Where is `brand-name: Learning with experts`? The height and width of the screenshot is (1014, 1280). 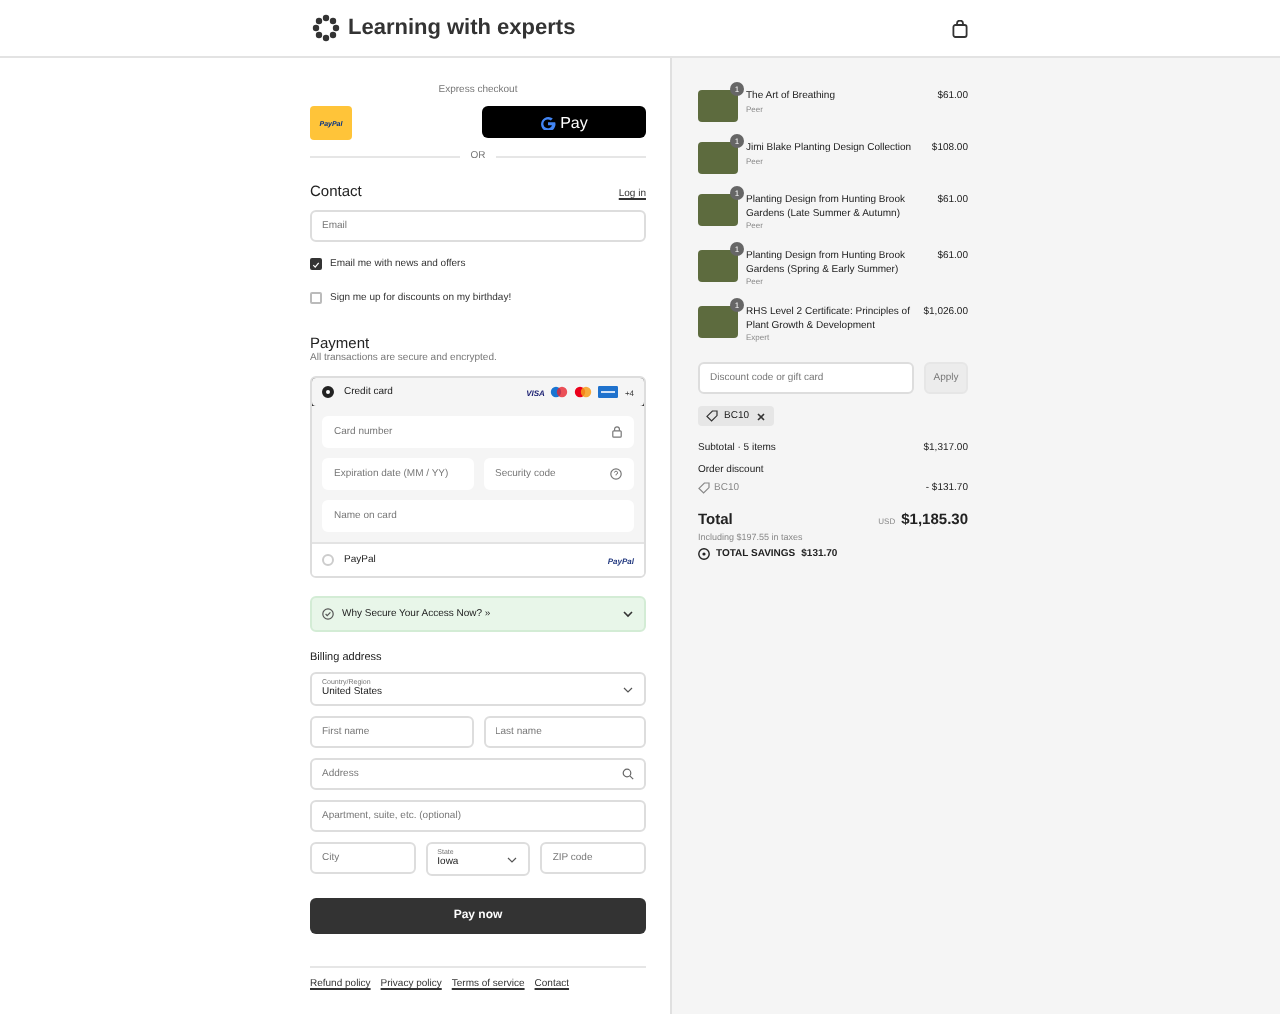
brand-name: Learning with experts is located at coordinates (462, 28).